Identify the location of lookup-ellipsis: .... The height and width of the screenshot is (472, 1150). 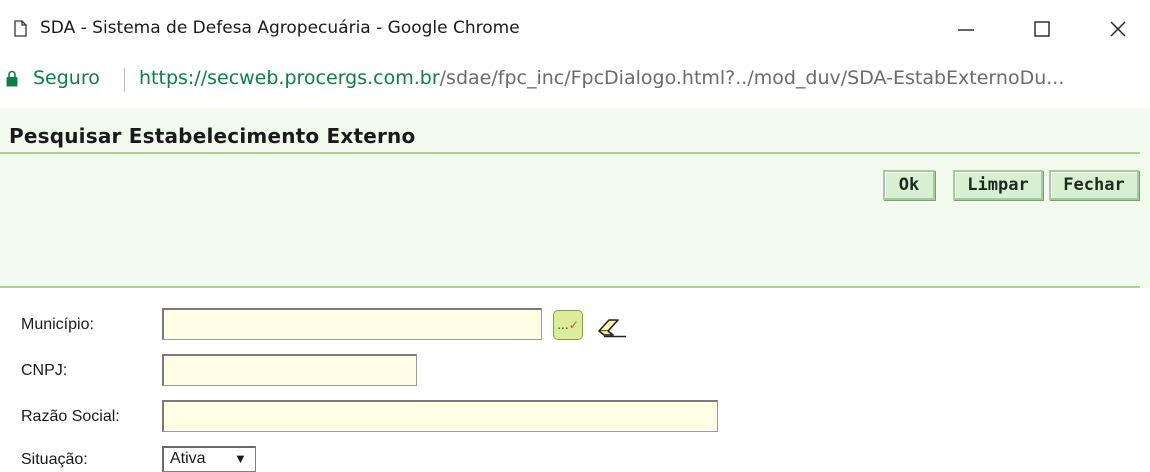
(563, 325).